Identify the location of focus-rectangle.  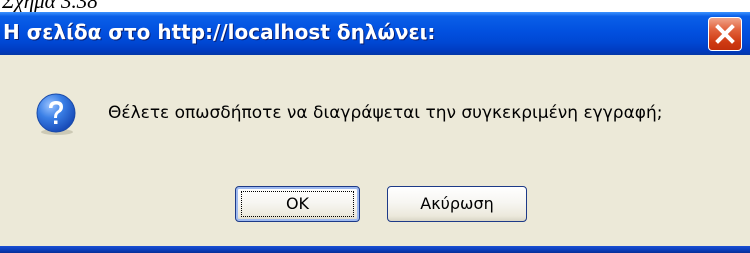
(297, 204).